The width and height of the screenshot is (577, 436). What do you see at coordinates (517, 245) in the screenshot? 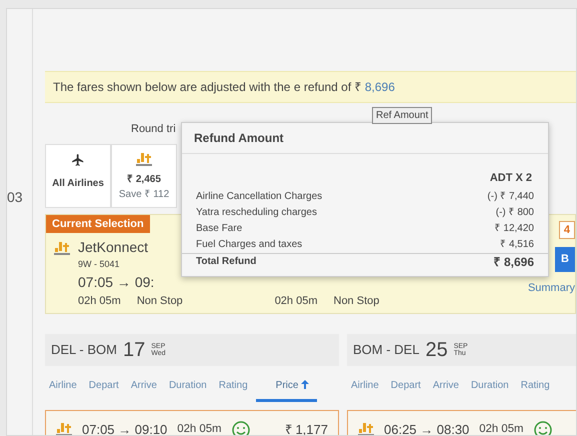
I see `fare-value: ₹ 4,516` at bounding box center [517, 245].